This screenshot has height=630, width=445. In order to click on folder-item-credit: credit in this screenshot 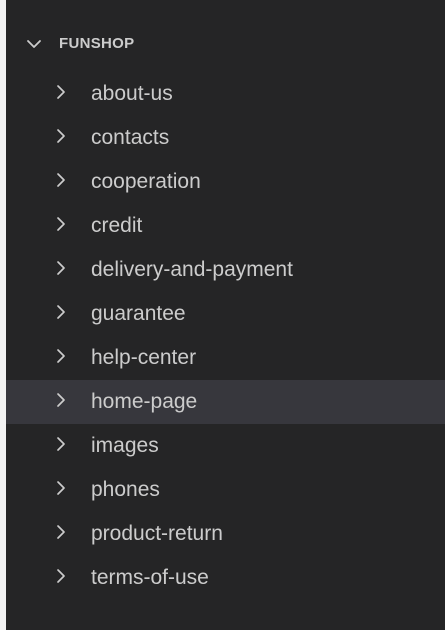, I will do `click(225, 226)`.